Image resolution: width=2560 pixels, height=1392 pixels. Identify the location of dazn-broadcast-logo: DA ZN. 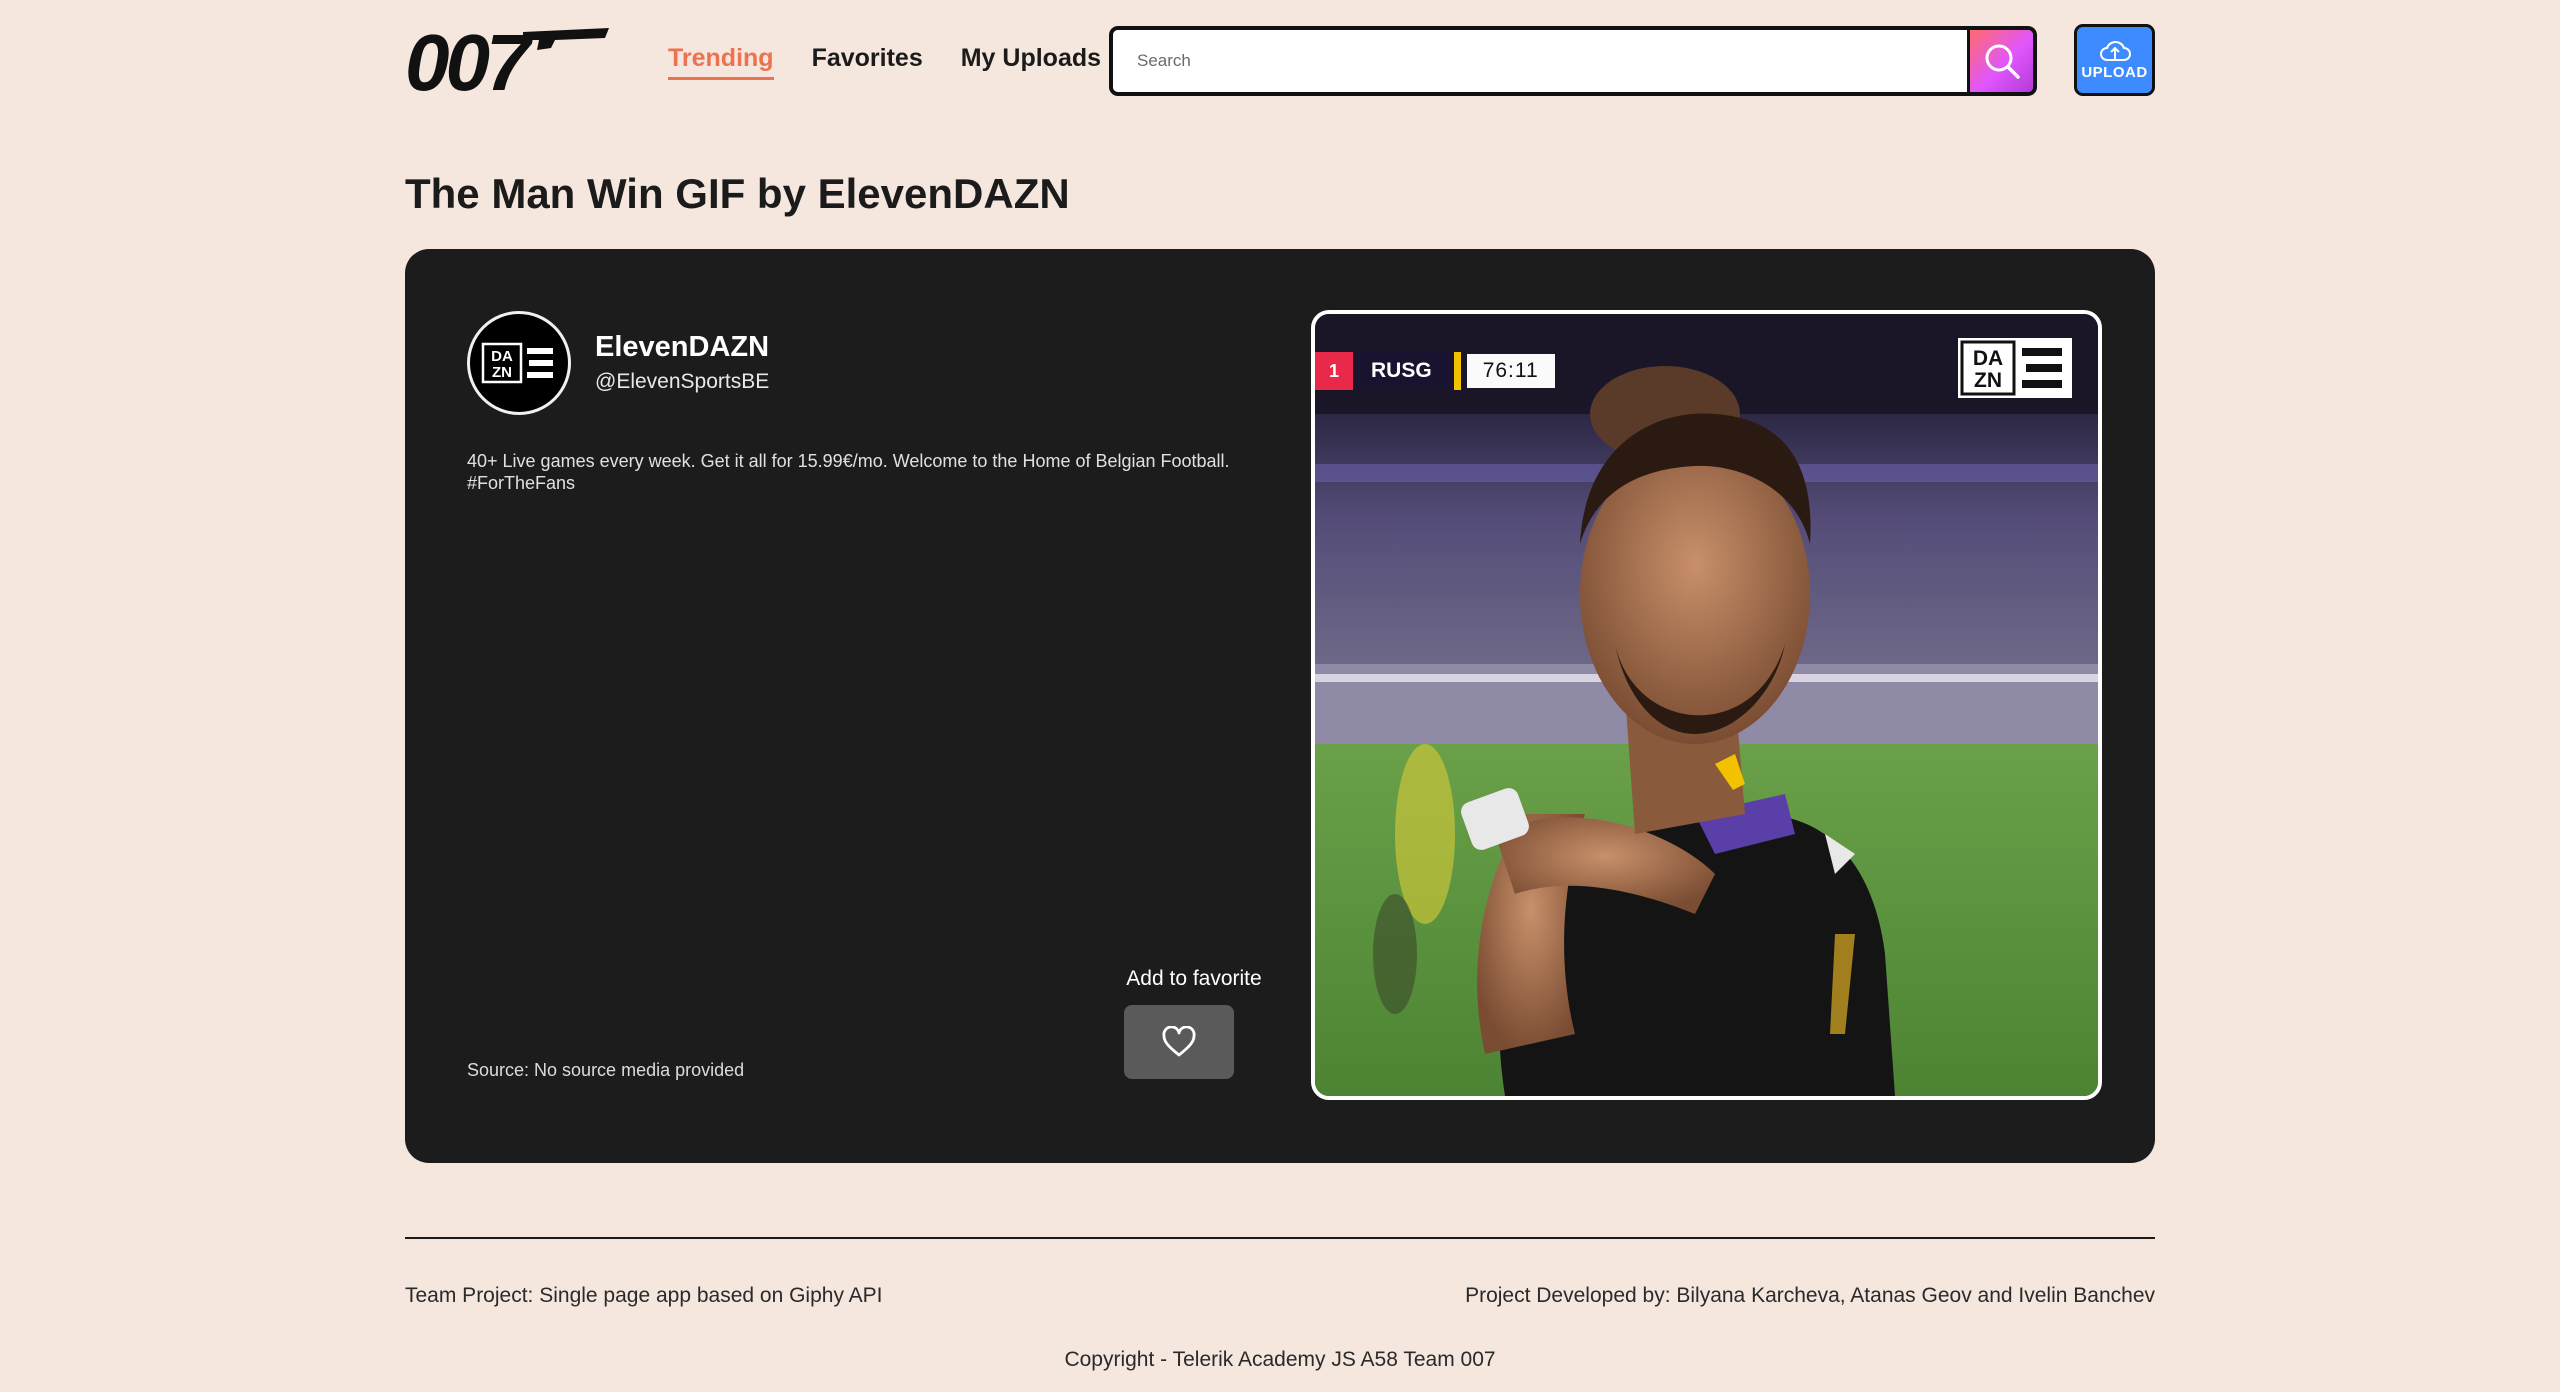
(2015, 368).